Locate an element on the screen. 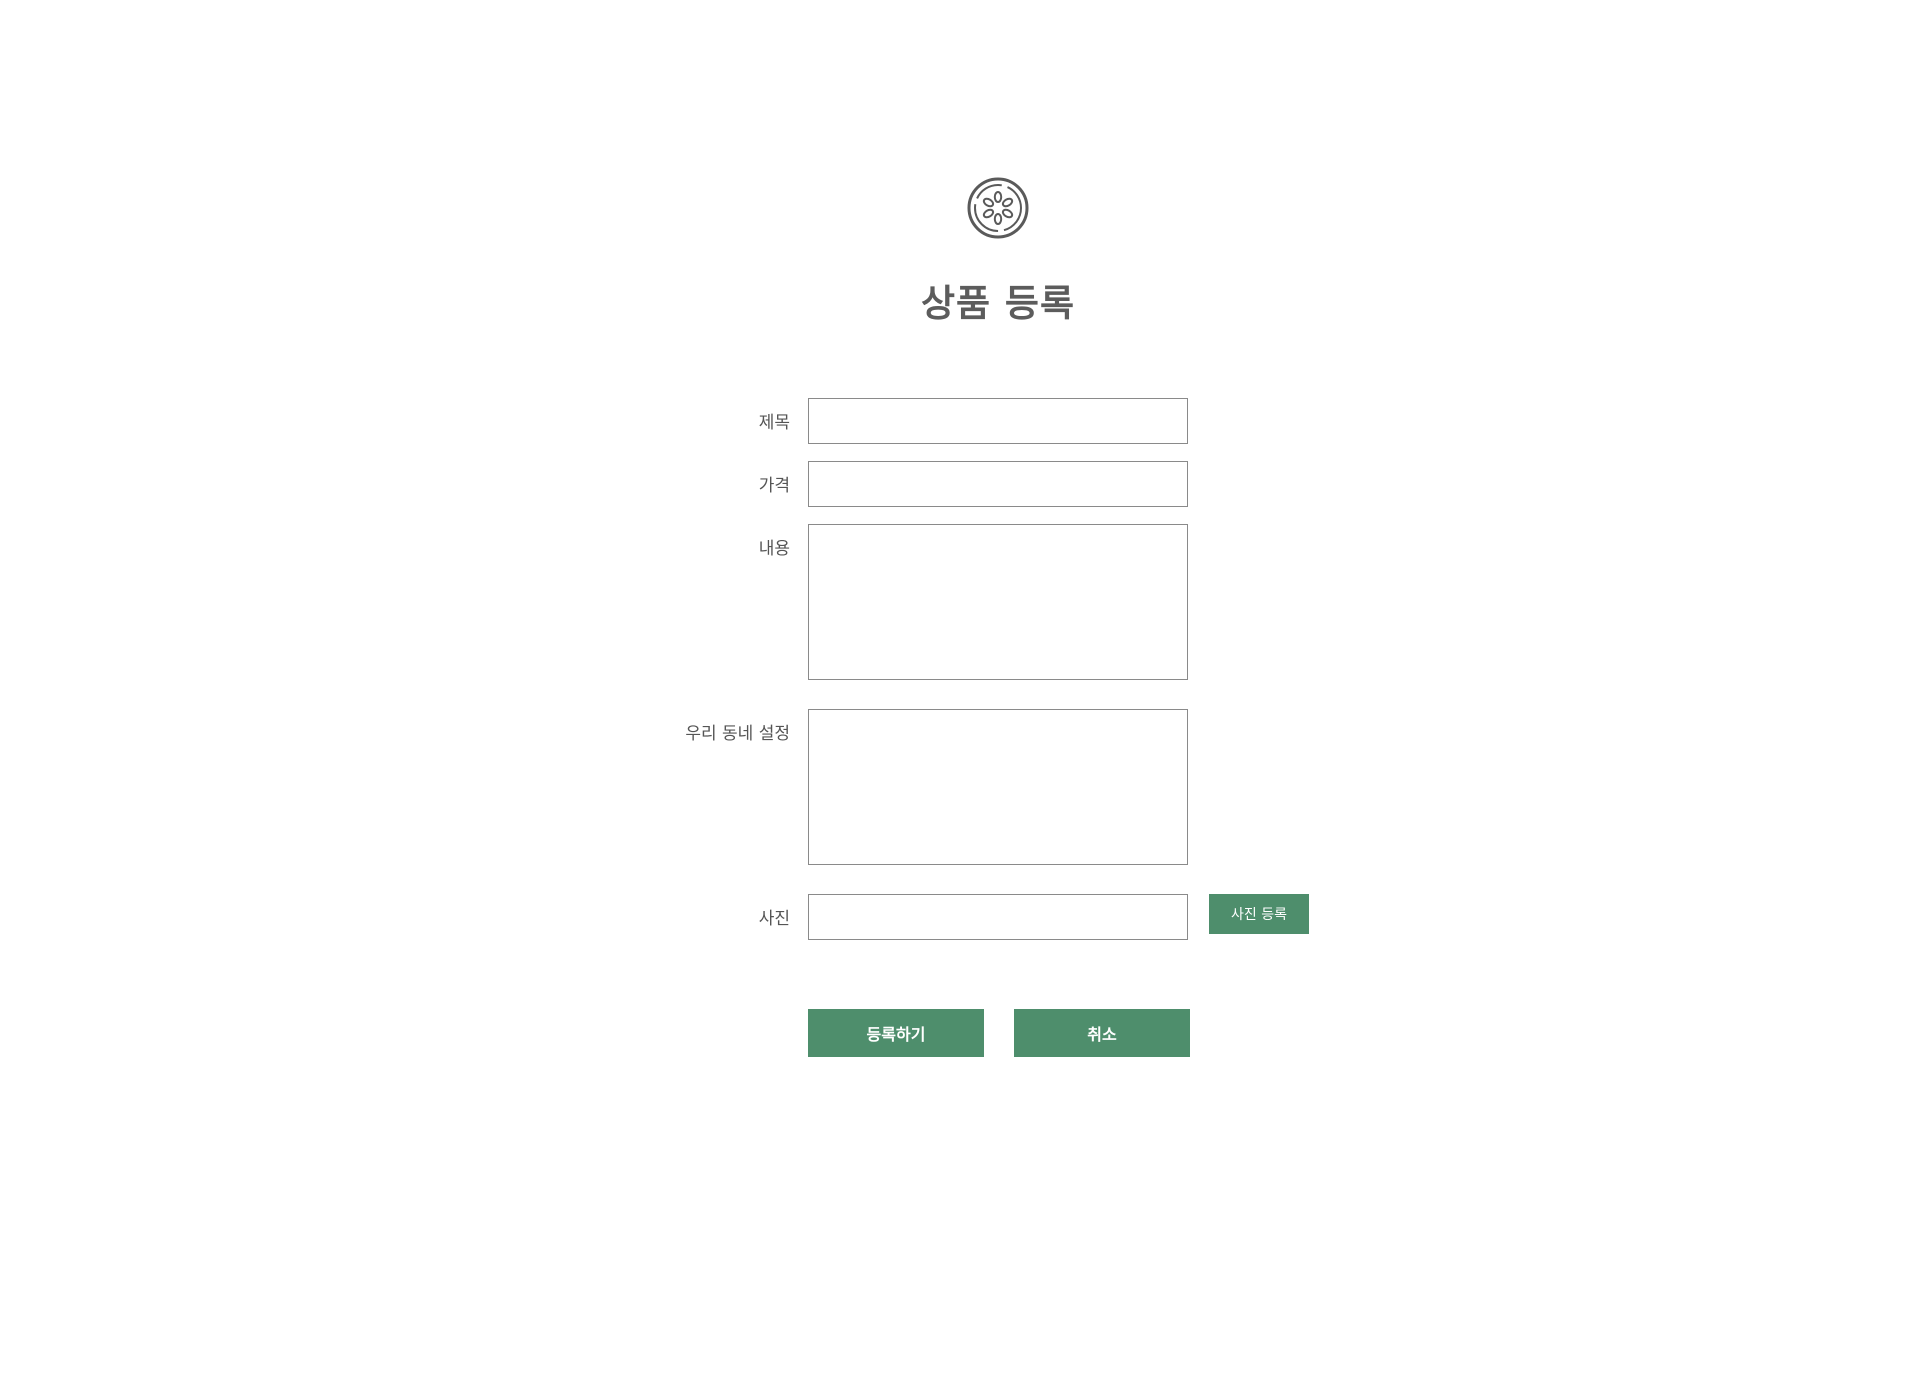 The height and width of the screenshot is (1374, 1920). title-label: 제목 is located at coordinates (774, 423).